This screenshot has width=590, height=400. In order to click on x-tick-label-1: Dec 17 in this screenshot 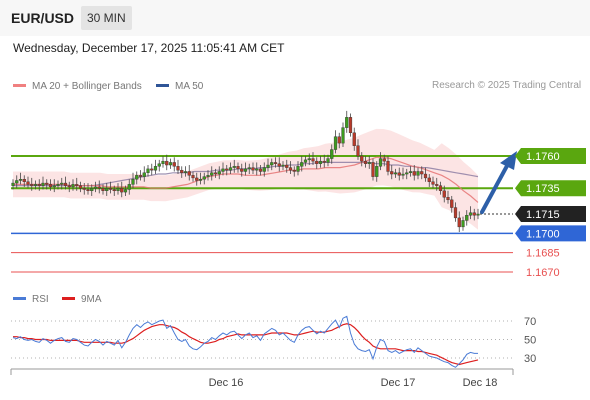, I will do `click(398, 383)`.